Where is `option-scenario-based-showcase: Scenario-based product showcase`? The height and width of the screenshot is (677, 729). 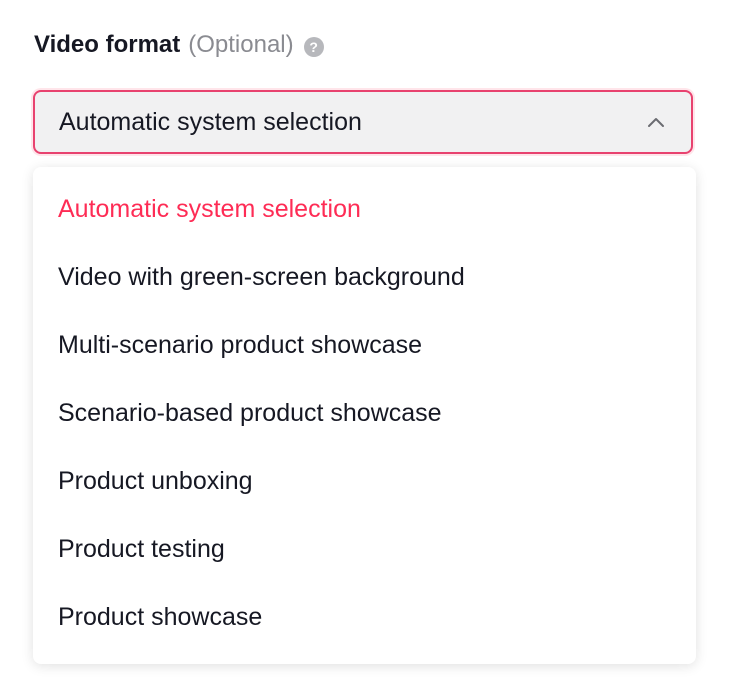
option-scenario-based-showcase: Scenario-based product showcase is located at coordinates (364, 413).